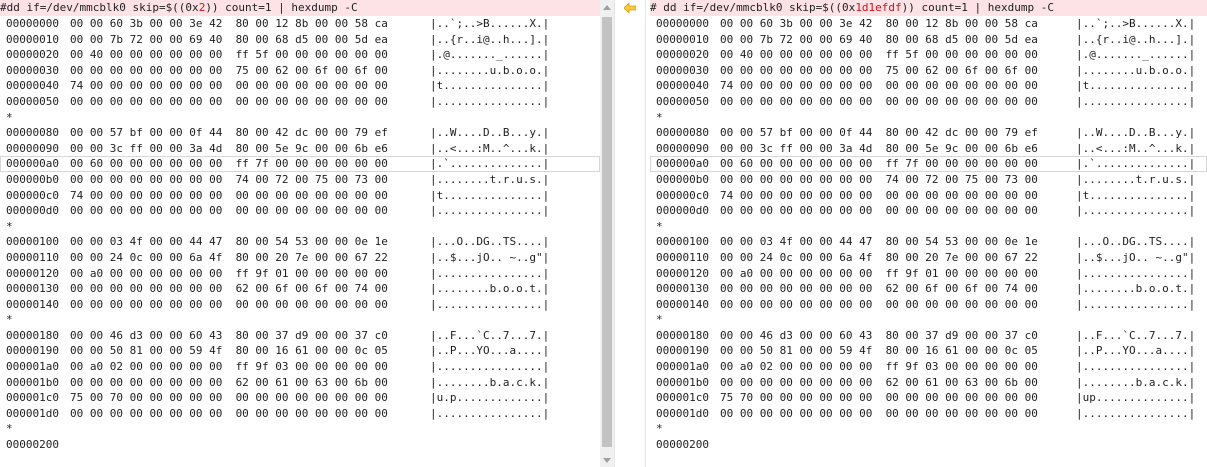 This screenshot has width=1207, height=467. What do you see at coordinates (878, 7) in the screenshot?
I see `right-command-part: 1d1efdf` at bounding box center [878, 7].